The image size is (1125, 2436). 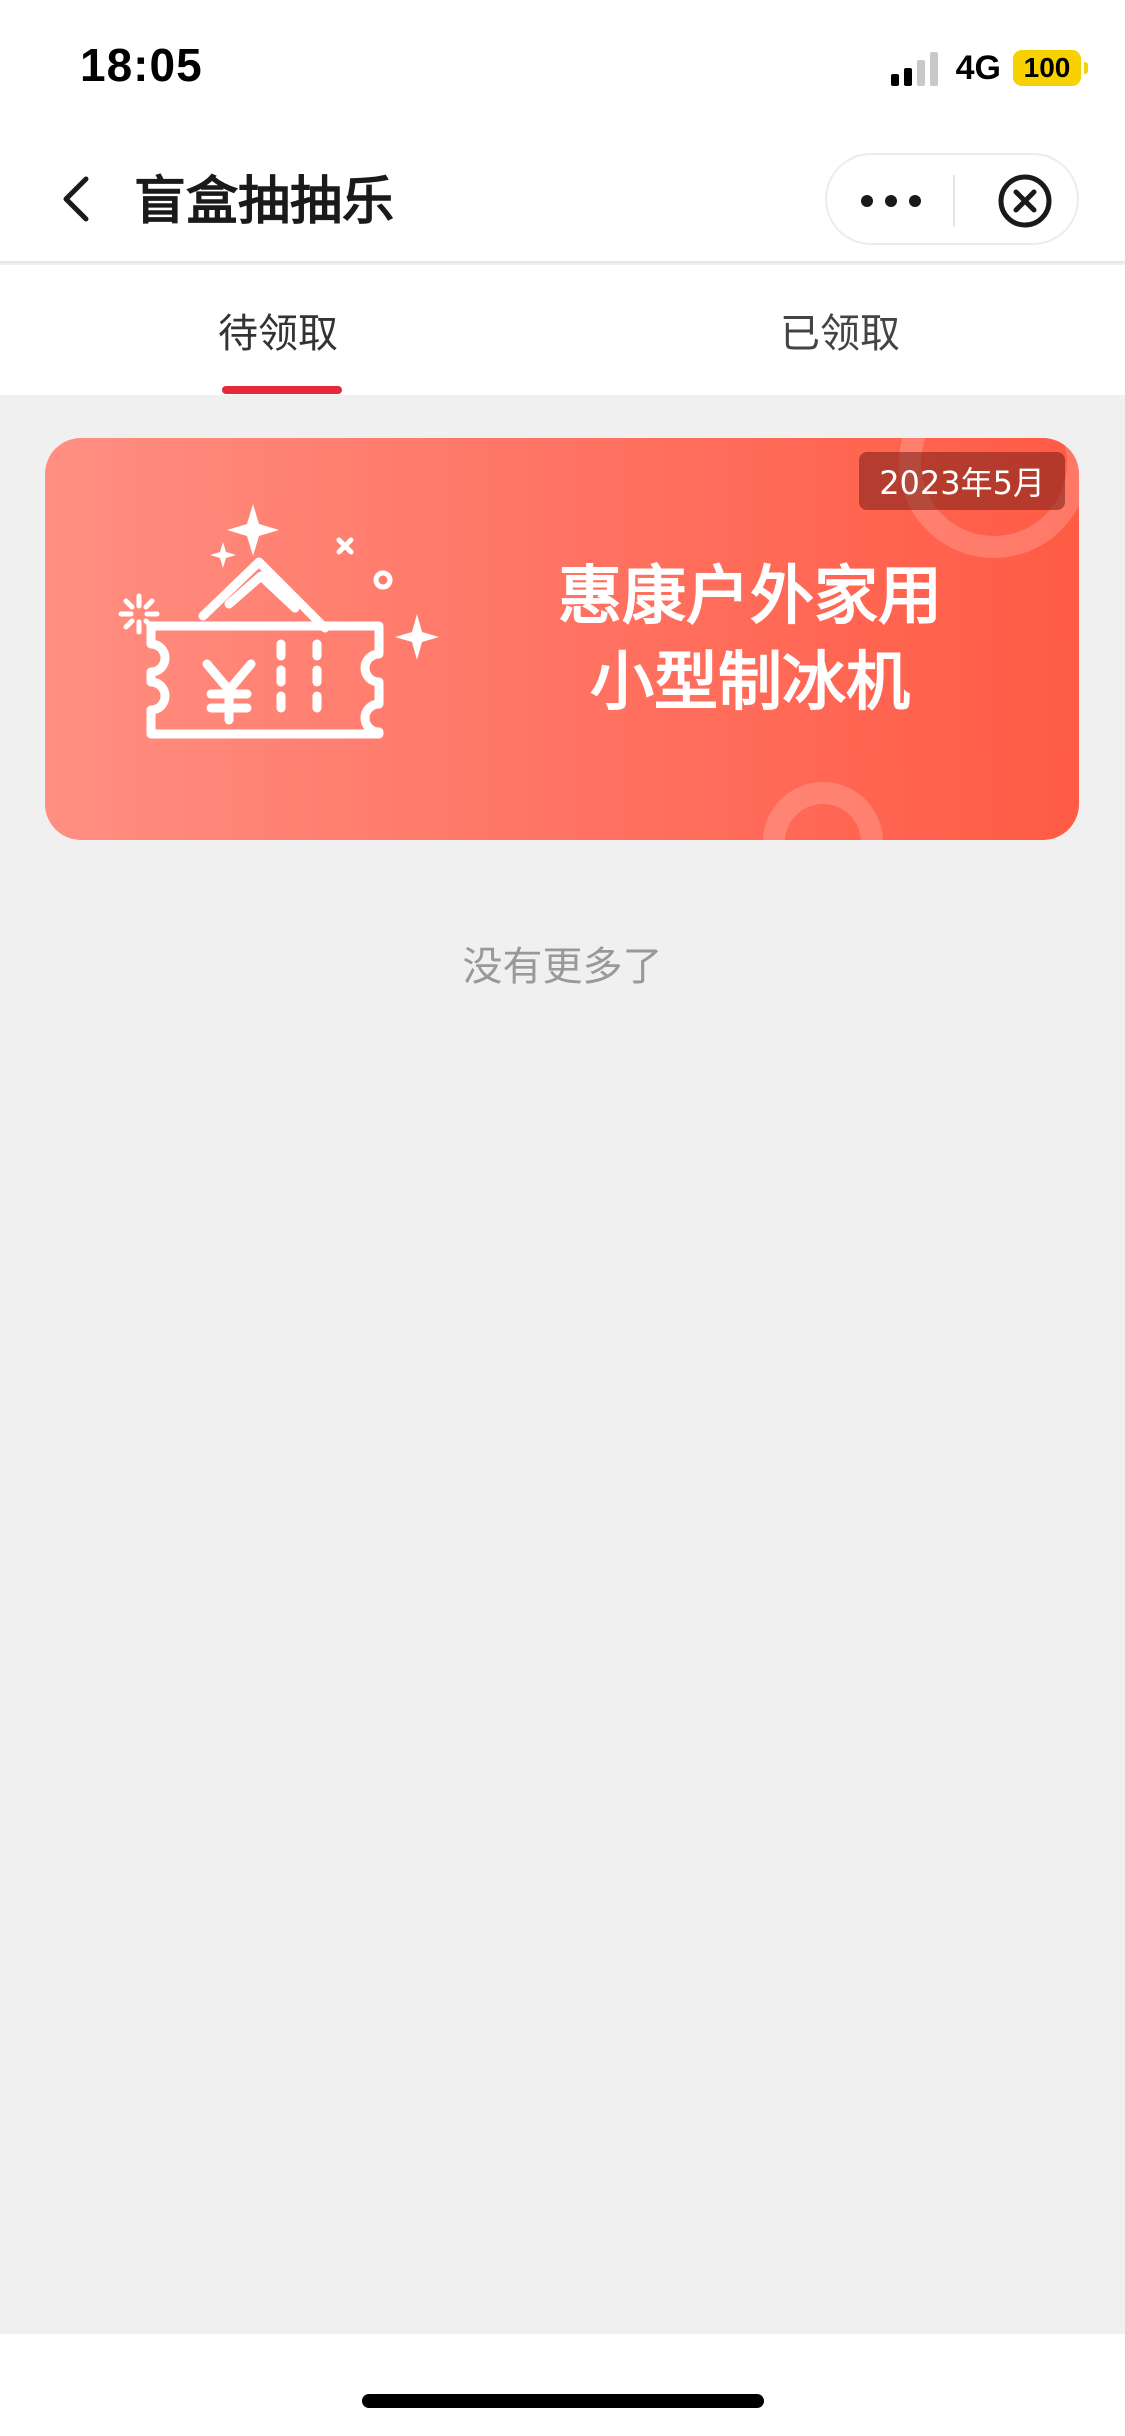 I want to click on chevron-left-icon, so click(x=76, y=199).